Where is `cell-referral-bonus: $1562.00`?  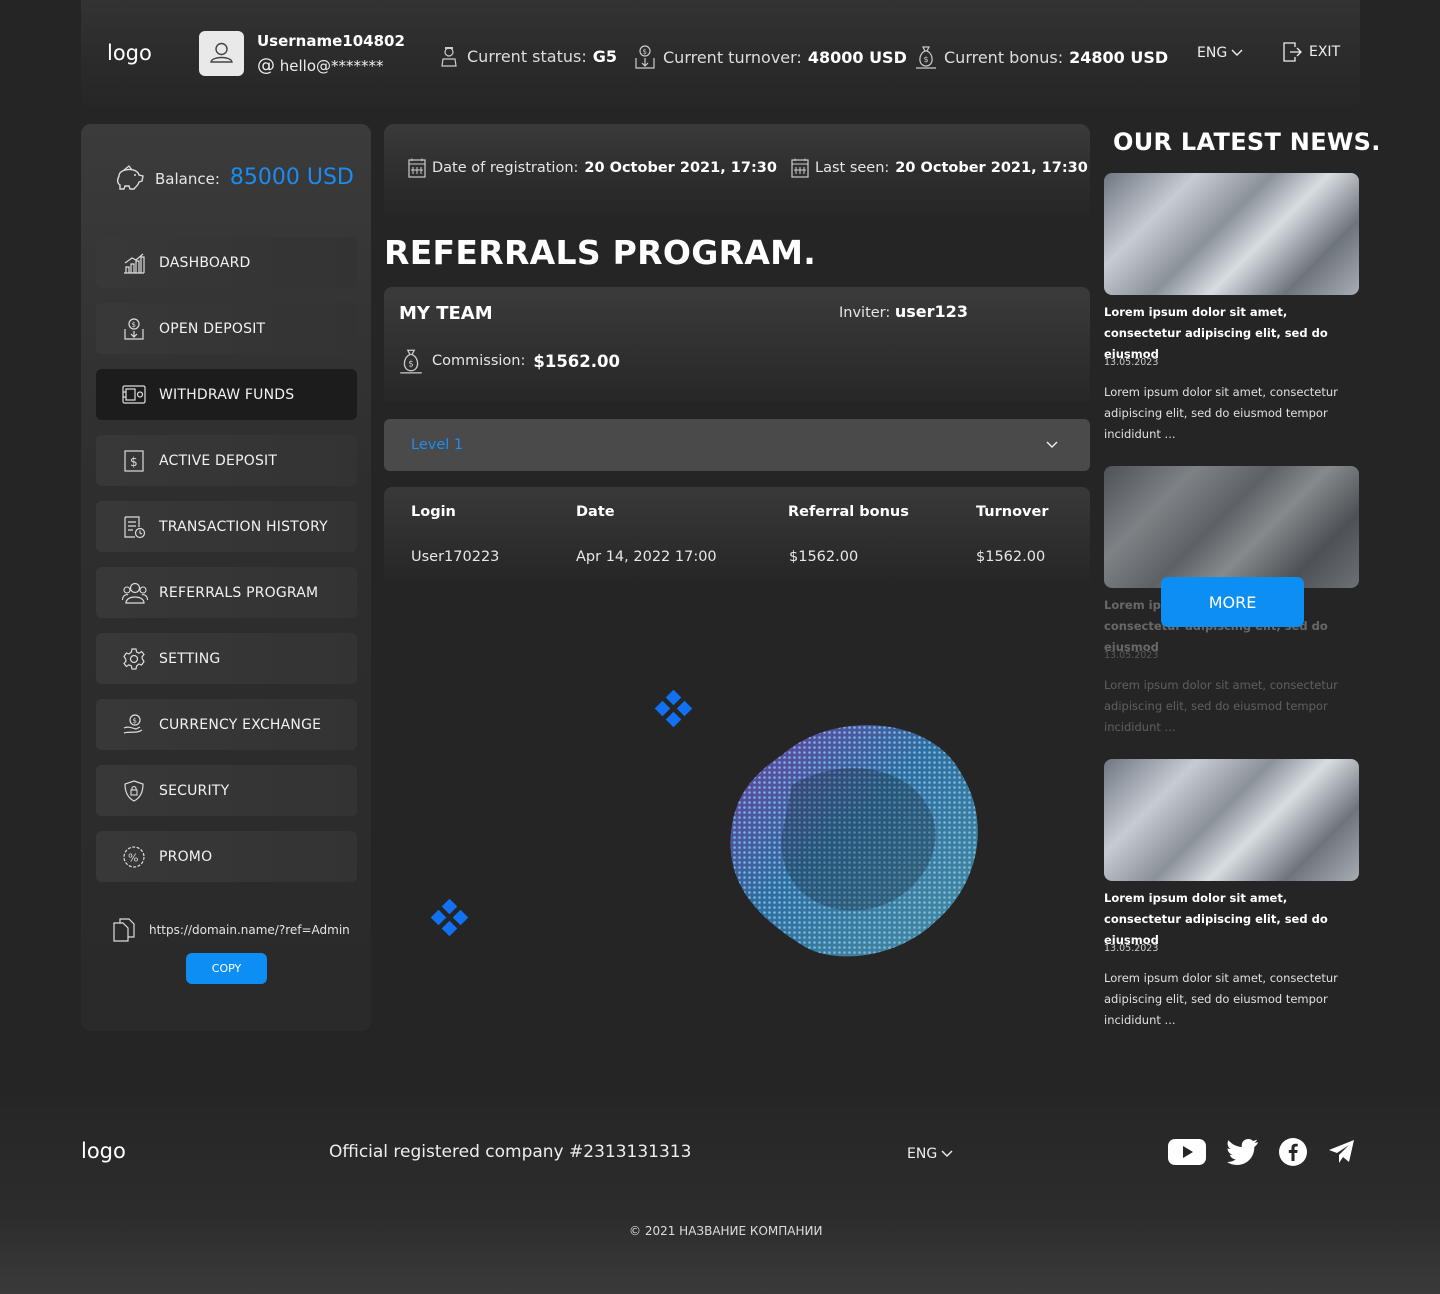
cell-referral-bonus: $1562.00 is located at coordinates (824, 557).